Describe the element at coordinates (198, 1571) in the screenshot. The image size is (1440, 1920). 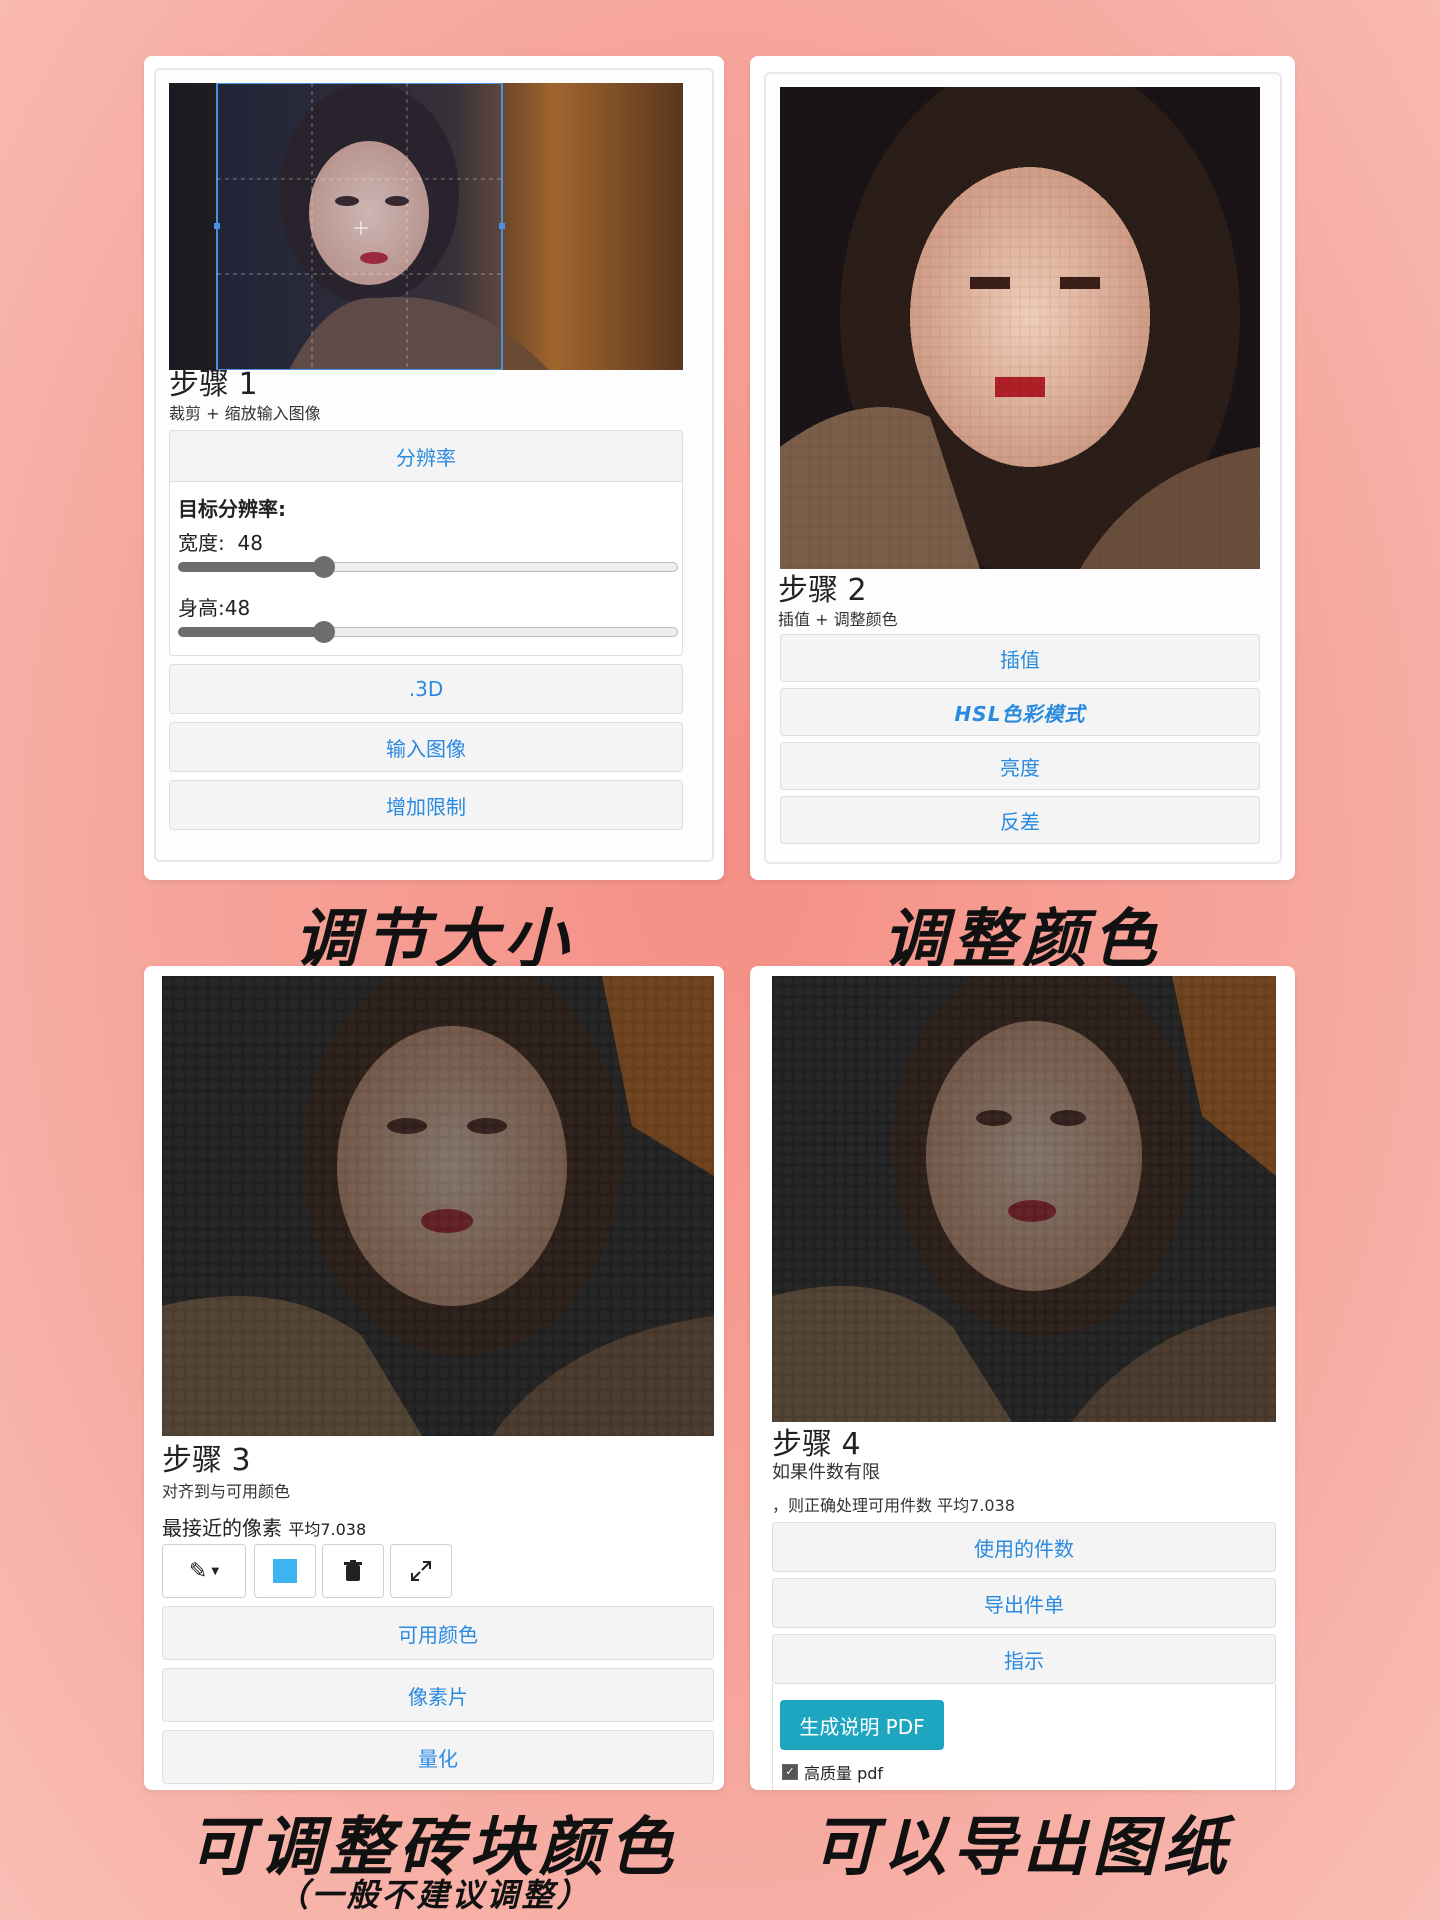
I see `brush-icon: ✎` at that location.